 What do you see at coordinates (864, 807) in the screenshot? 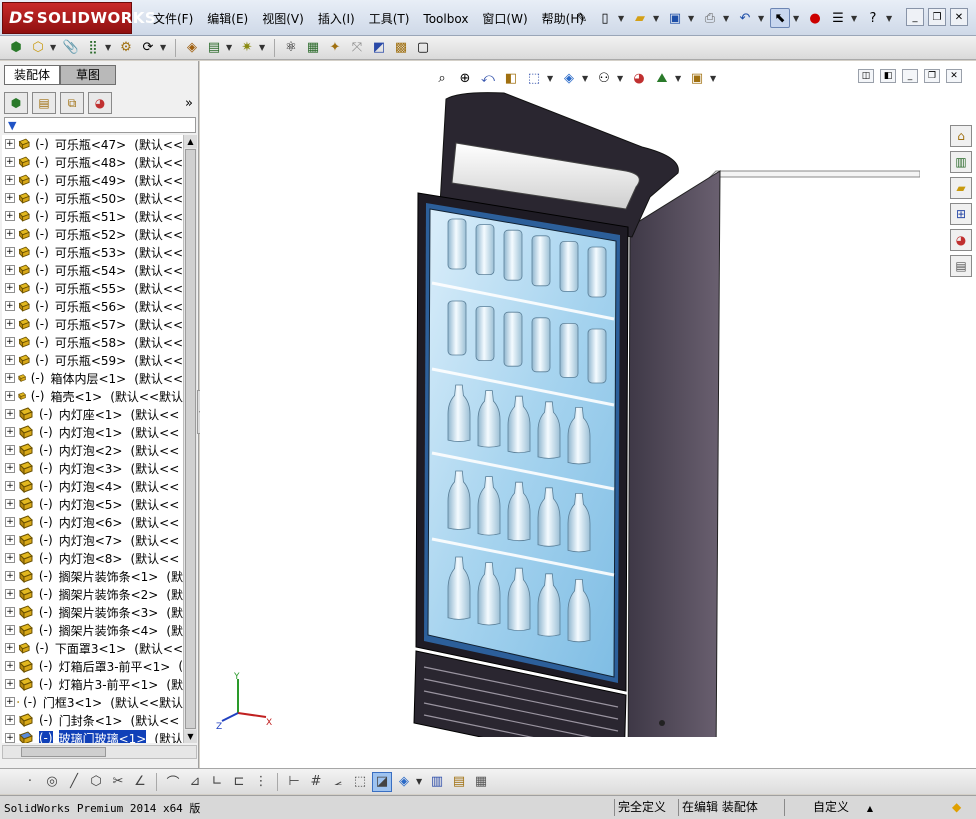
I see `status-units: 自定义 ▲` at bounding box center [864, 807].